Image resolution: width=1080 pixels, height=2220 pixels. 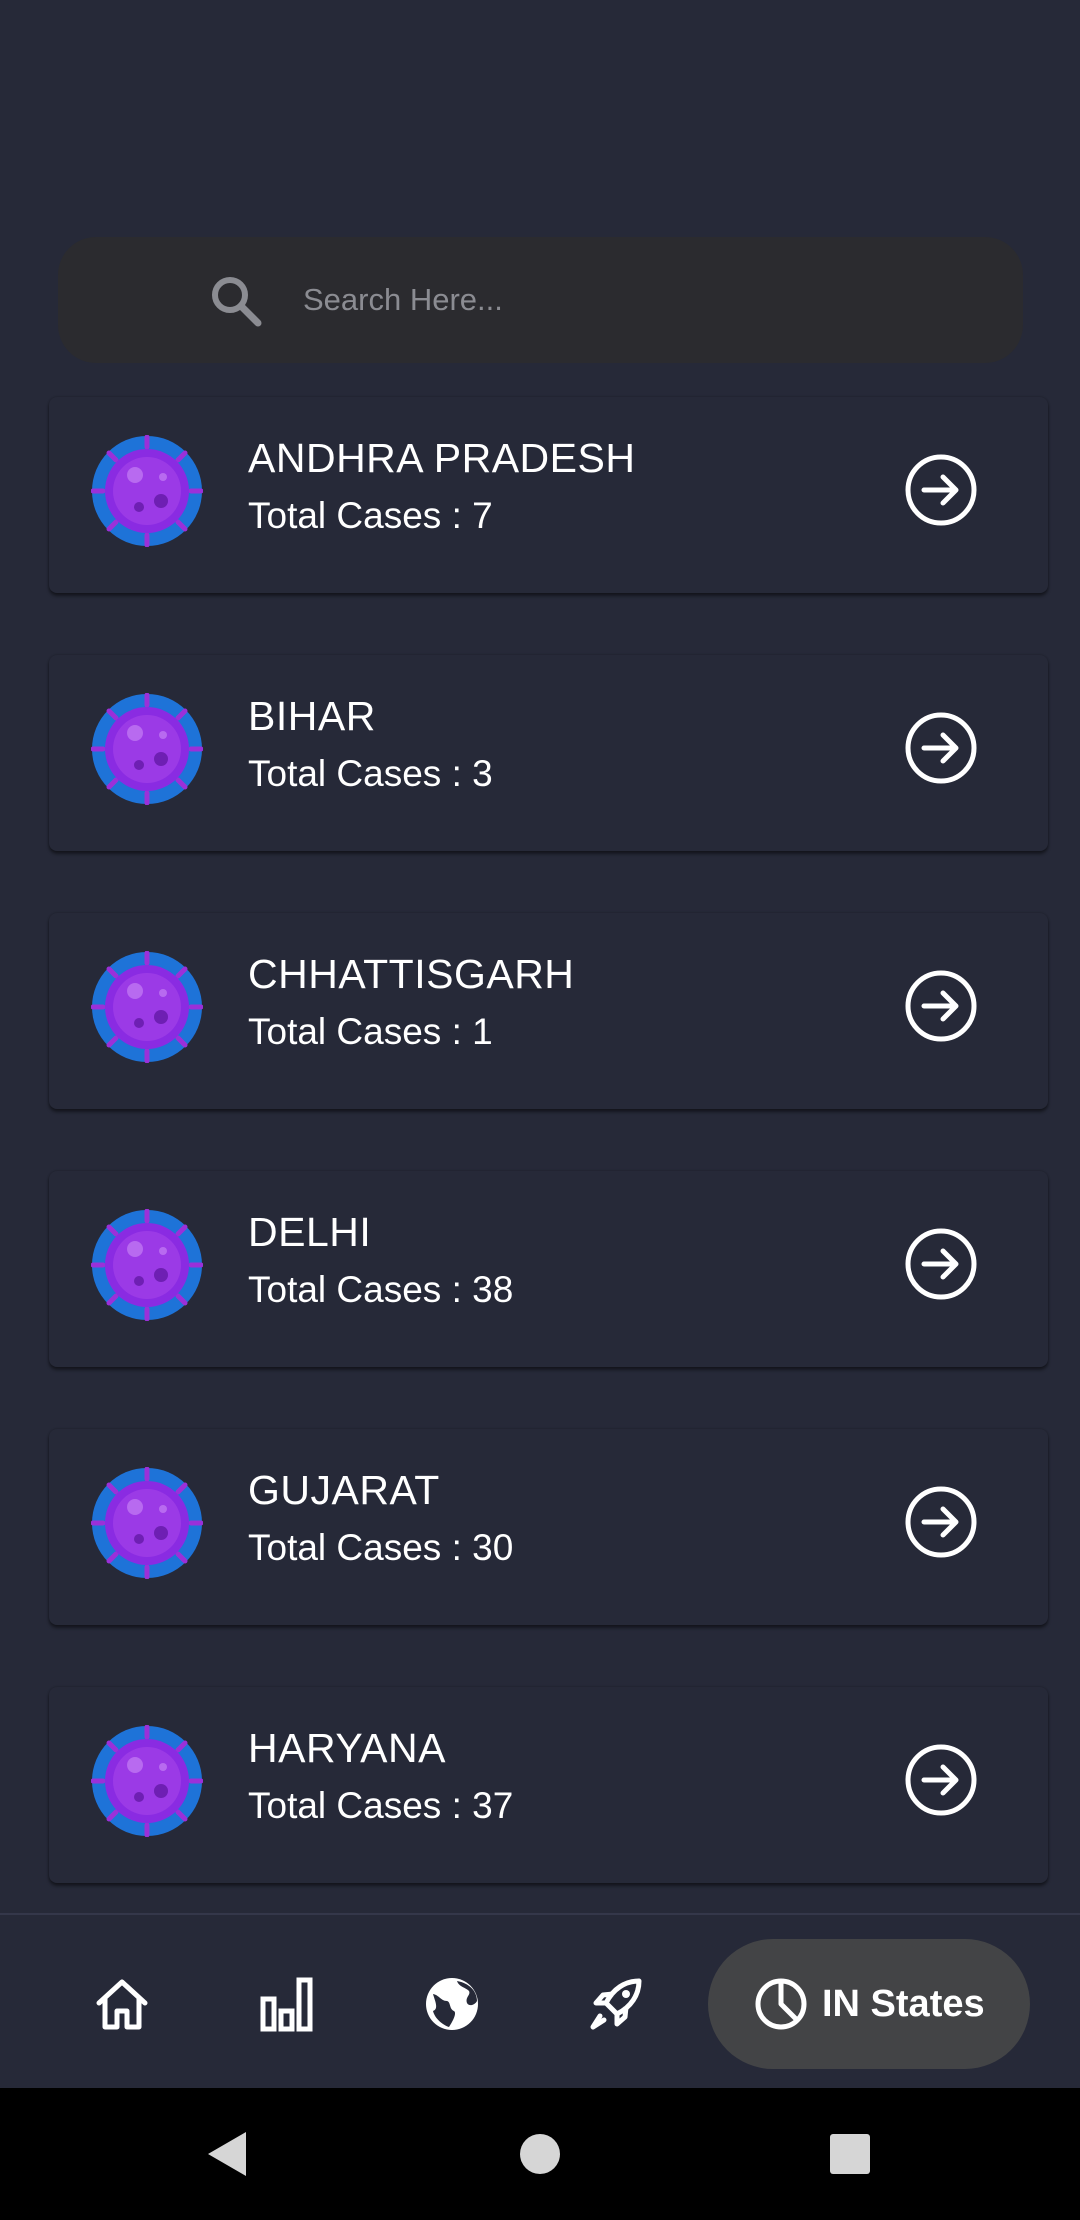 I want to click on home-icon, so click(x=122, y=2004).